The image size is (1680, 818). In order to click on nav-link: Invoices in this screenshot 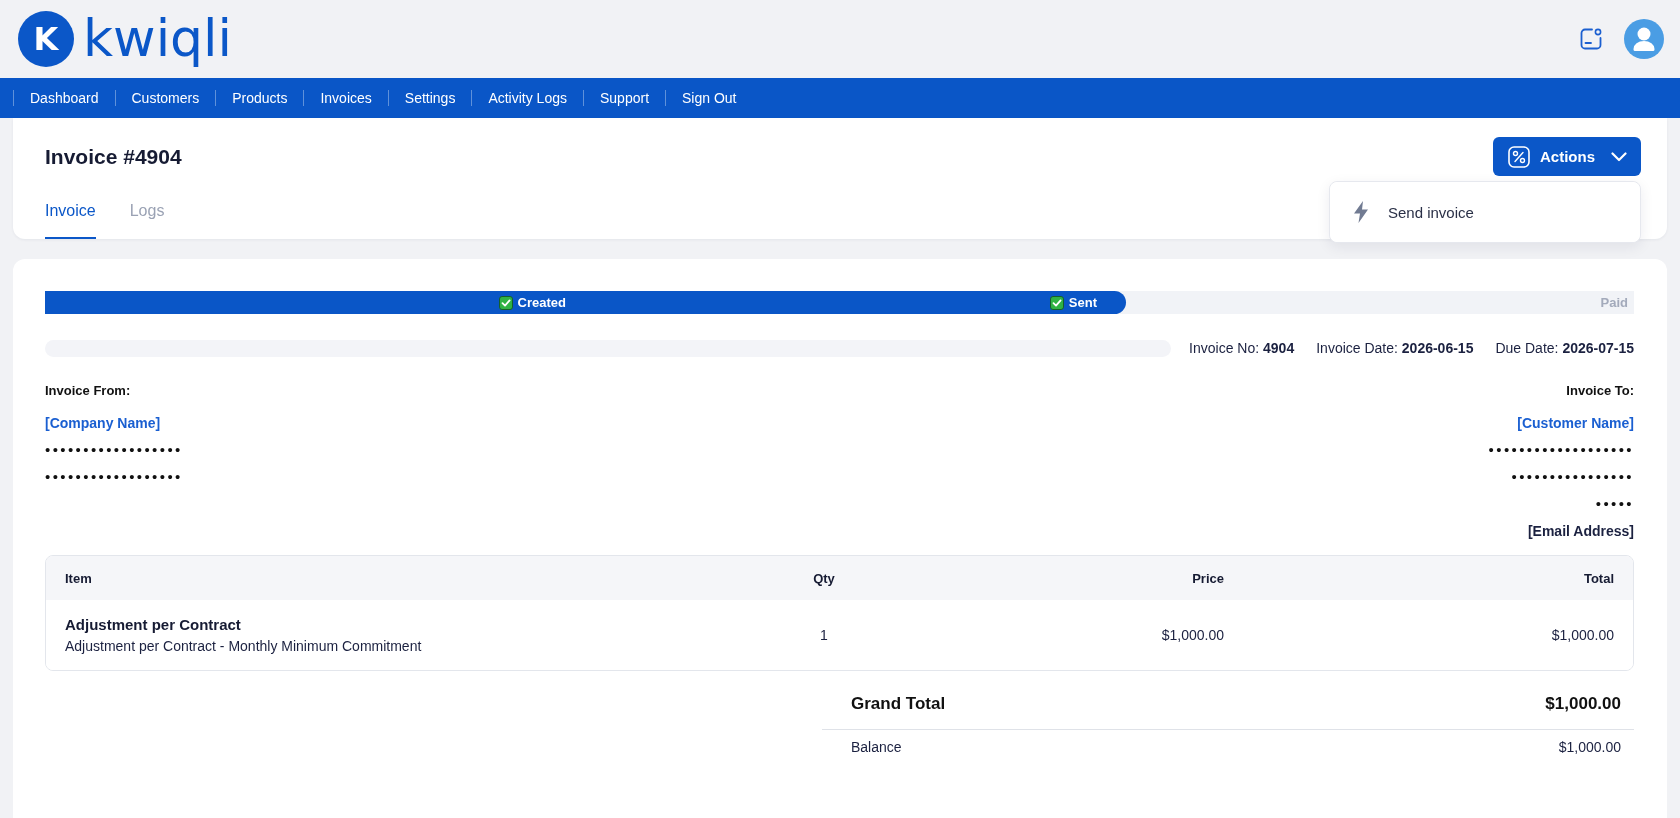, I will do `click(346, 98)`.